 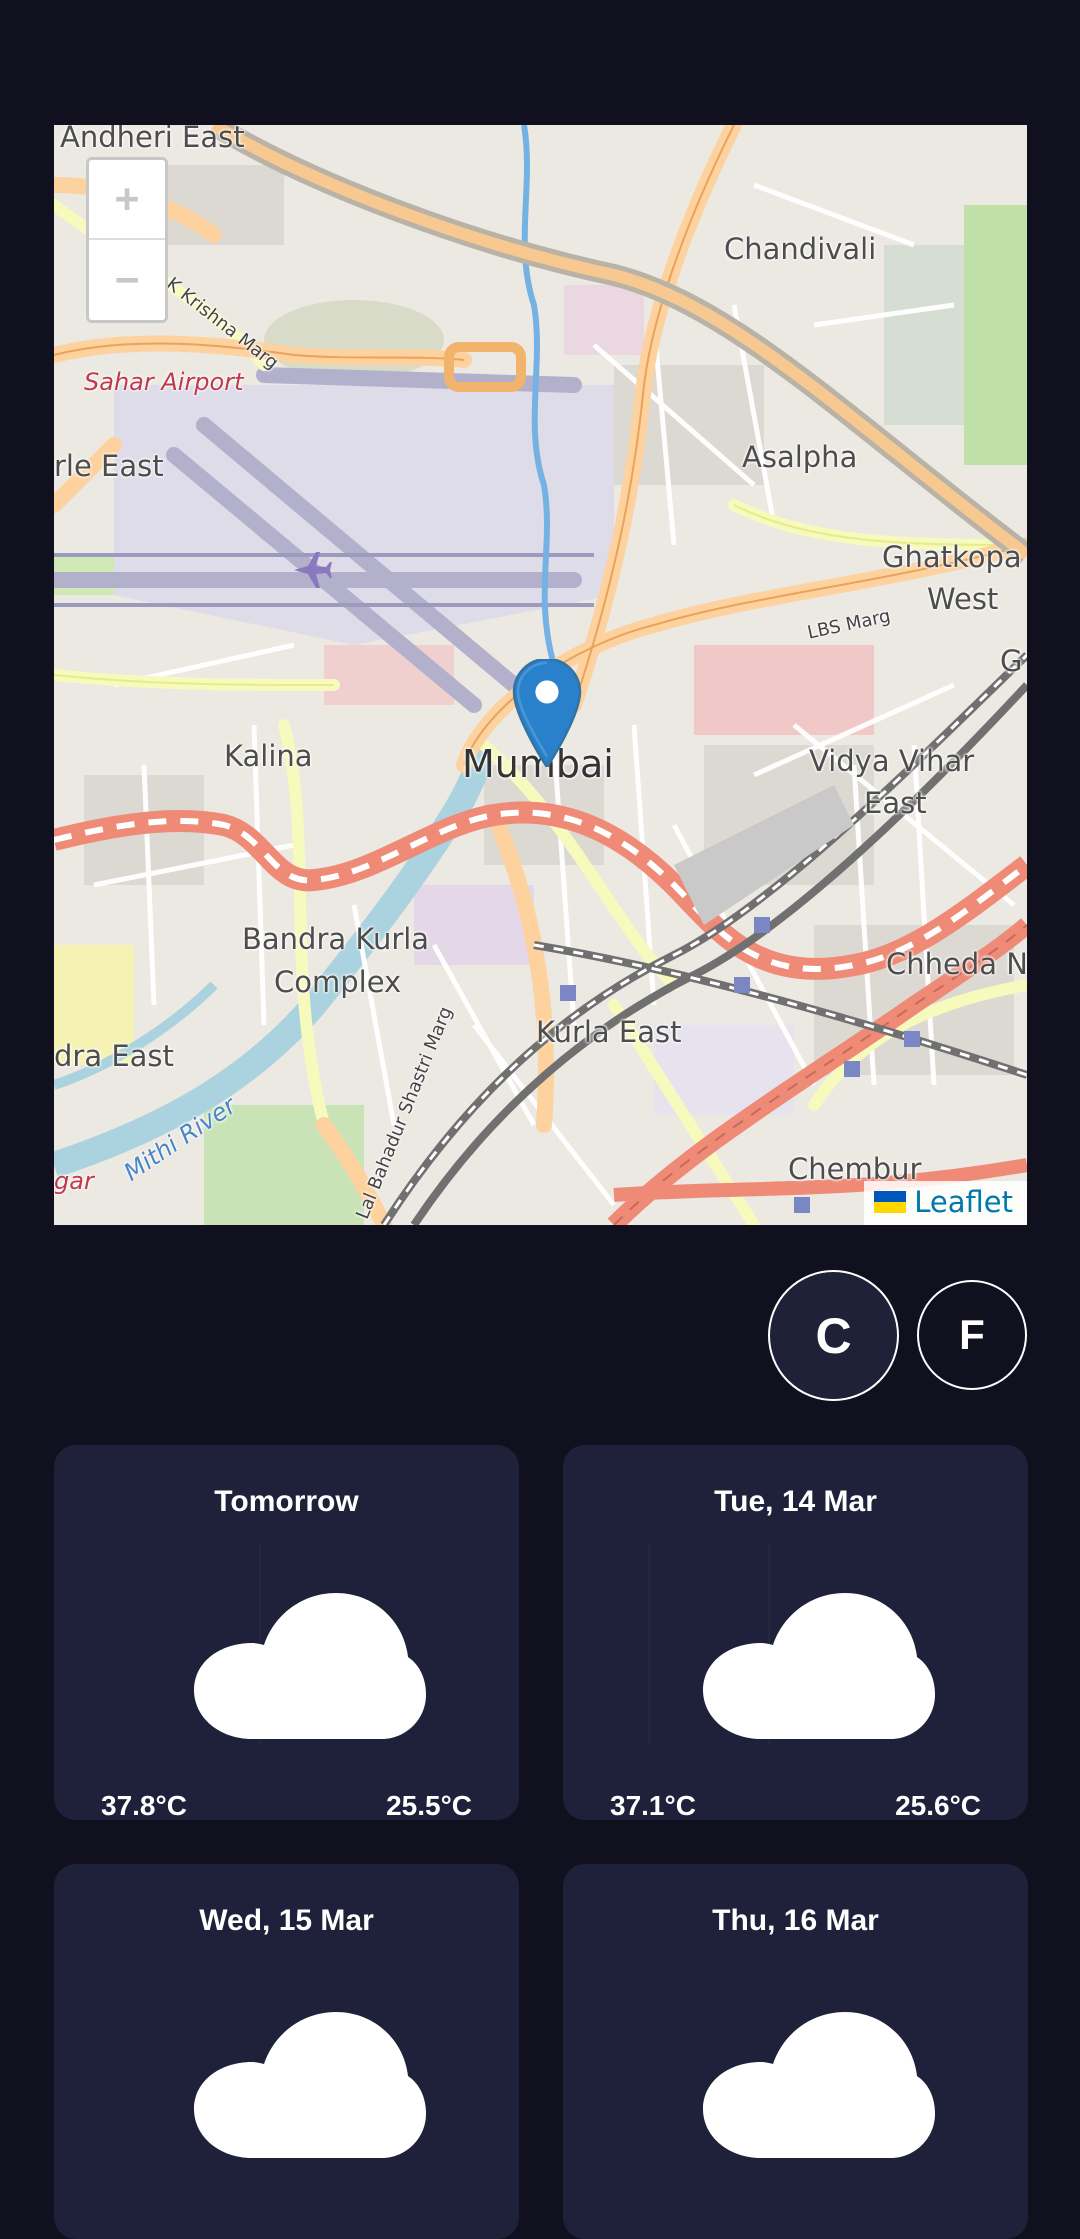 What do you see at coordinates (795, 1920) in the screenshot?
I see `forecast-day: Thu, 16 Mar` at bounding box center [795, 1920].